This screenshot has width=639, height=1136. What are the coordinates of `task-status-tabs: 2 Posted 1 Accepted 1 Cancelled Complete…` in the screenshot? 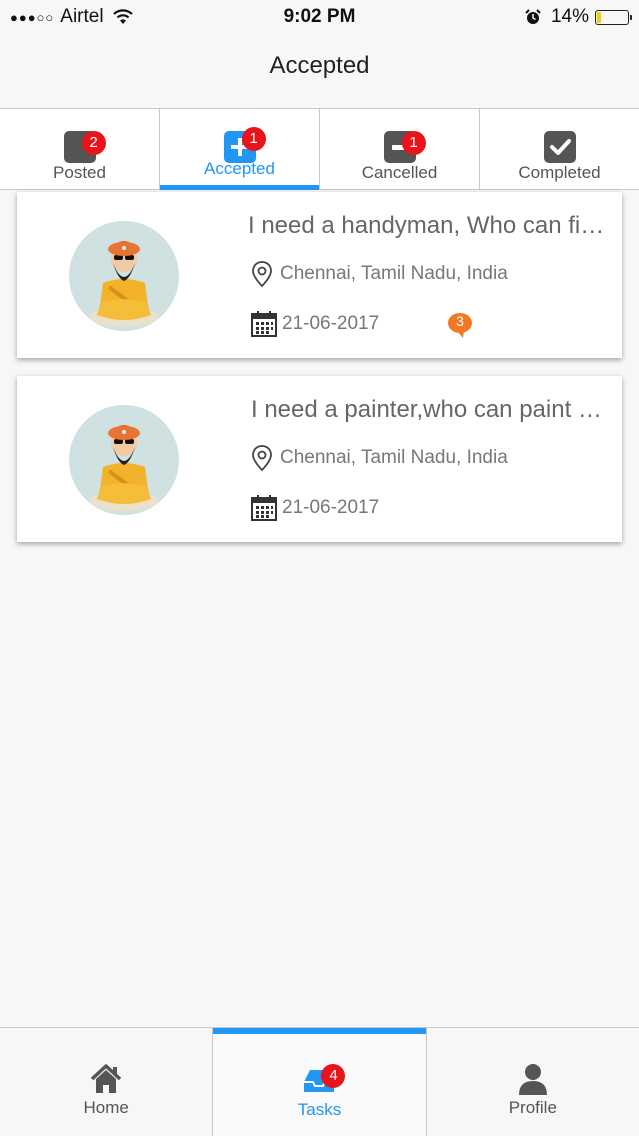 It's located at (319, 149).